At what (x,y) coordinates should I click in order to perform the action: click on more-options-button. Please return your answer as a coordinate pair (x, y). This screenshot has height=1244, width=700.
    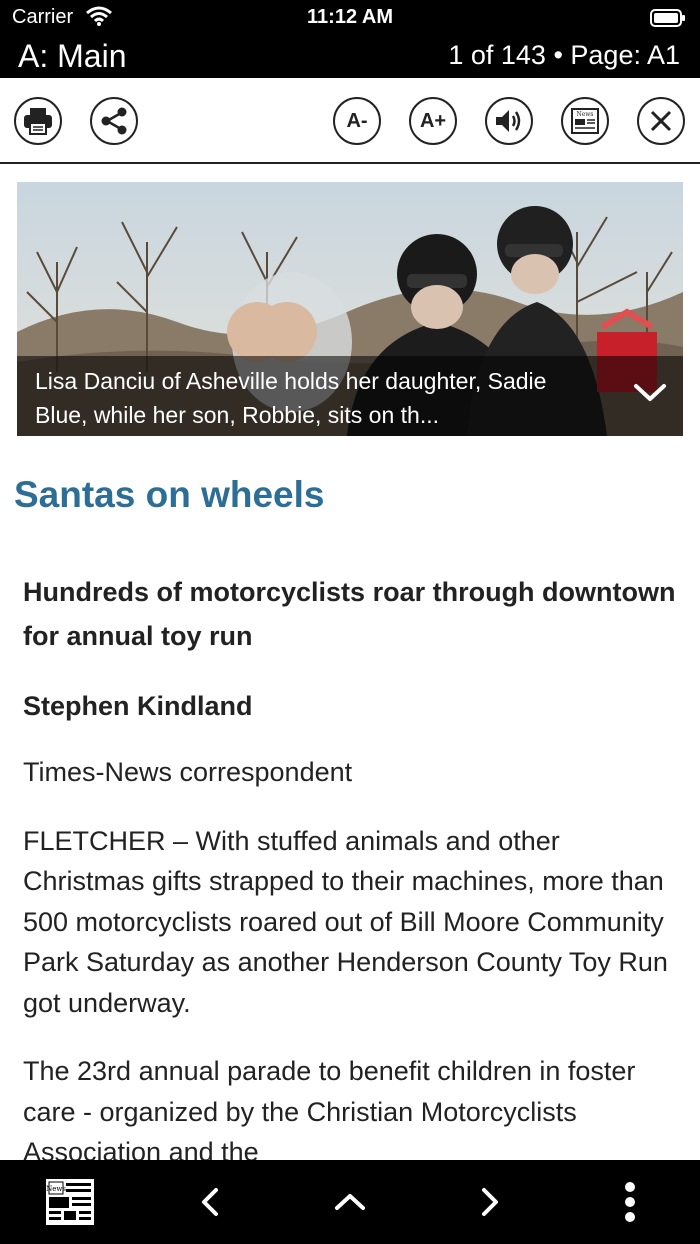
    Looking at the image, I should click on (630, 1202).